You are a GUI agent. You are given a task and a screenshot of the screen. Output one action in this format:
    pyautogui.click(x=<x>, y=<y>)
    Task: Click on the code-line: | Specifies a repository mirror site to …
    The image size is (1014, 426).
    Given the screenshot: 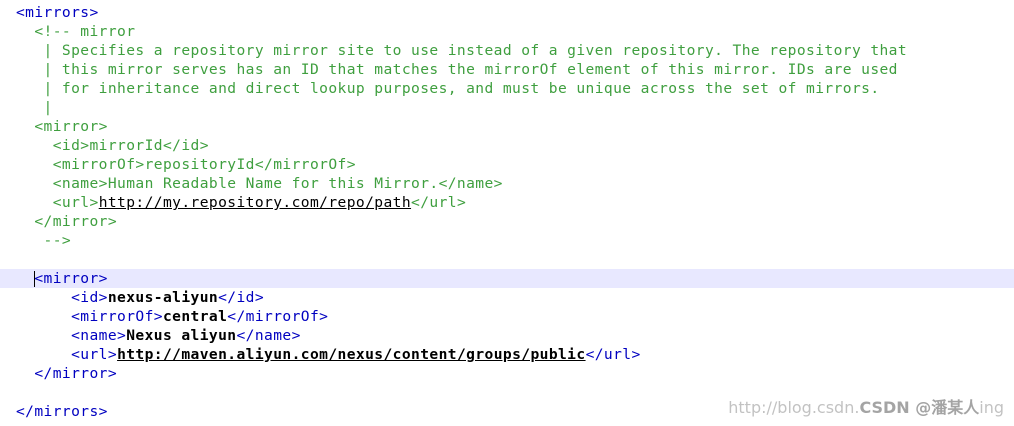 What is the action you would take?
    pyautogui.click(x=507, y=50)
    